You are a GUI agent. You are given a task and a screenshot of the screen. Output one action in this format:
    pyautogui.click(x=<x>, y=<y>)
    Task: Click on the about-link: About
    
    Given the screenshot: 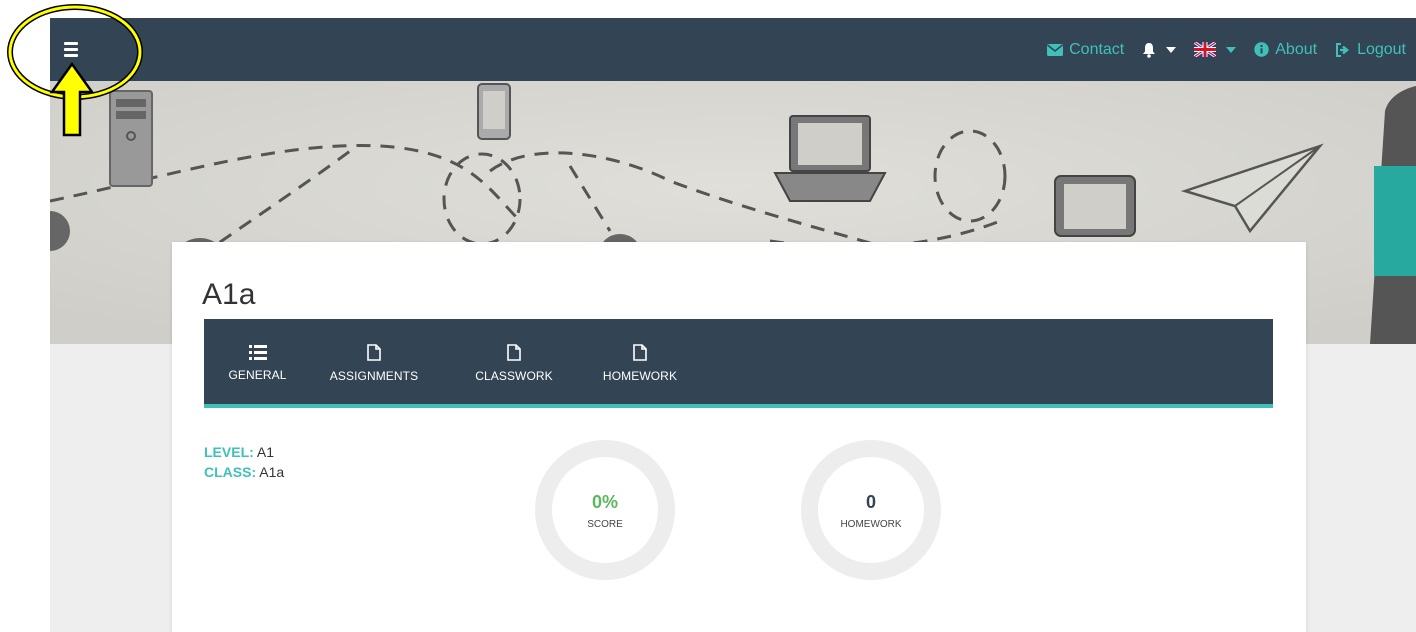 What is the action you would take?
    pyautogui.click(x=1285, y=50)
    